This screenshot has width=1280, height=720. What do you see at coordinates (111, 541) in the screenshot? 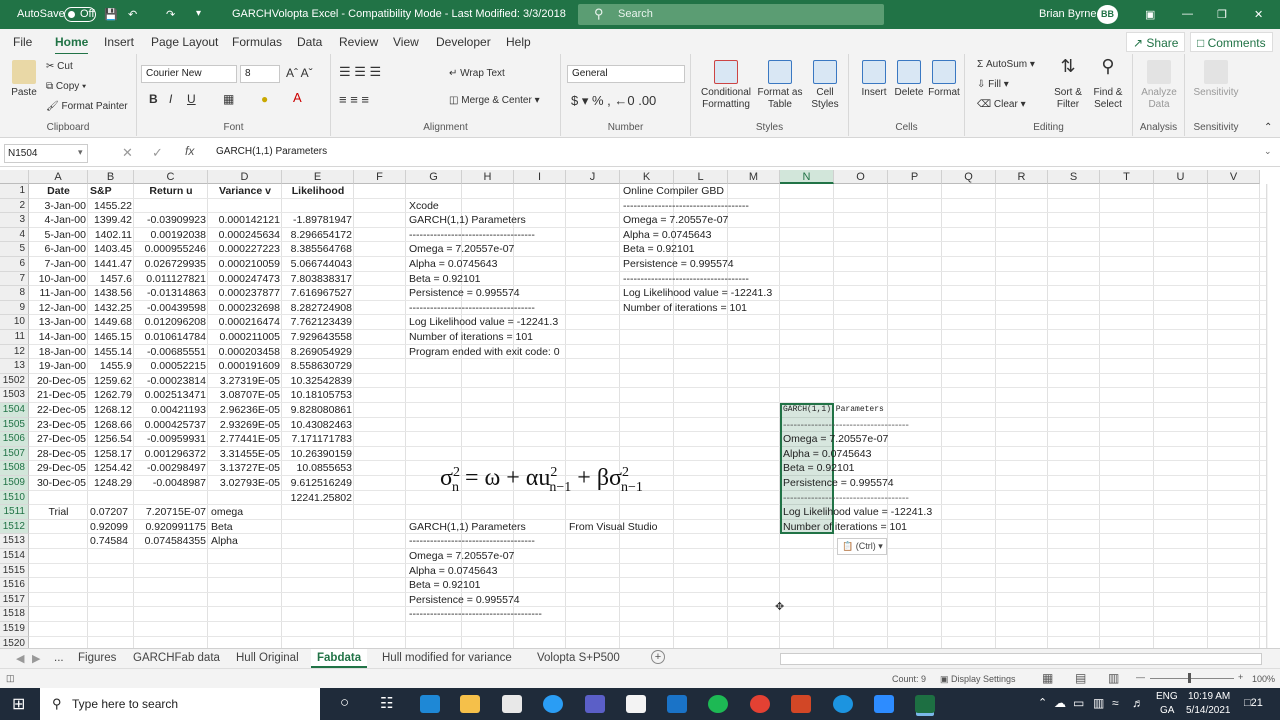
I see `trial-value: 0.74584` at bounding box center [111, 541].